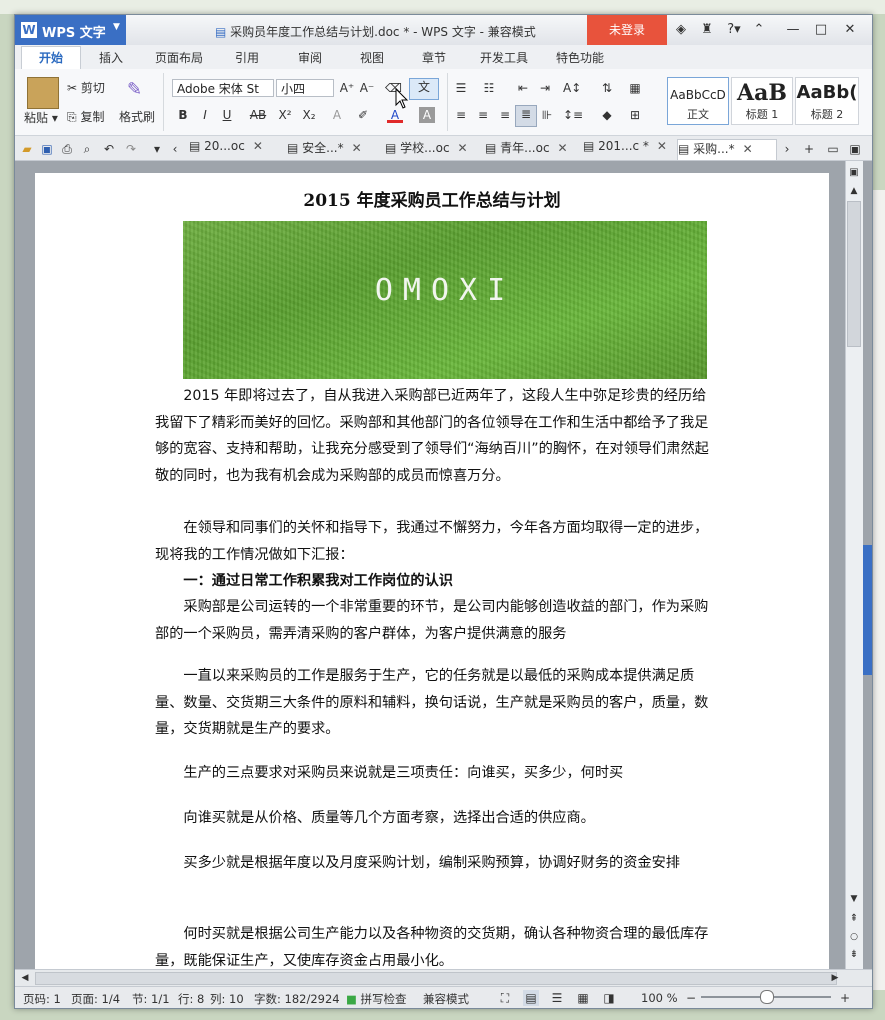  What do you see at coordinates (43, 93) in the screenshot?
I see `paste-icon` at bounding box center [43, 93].